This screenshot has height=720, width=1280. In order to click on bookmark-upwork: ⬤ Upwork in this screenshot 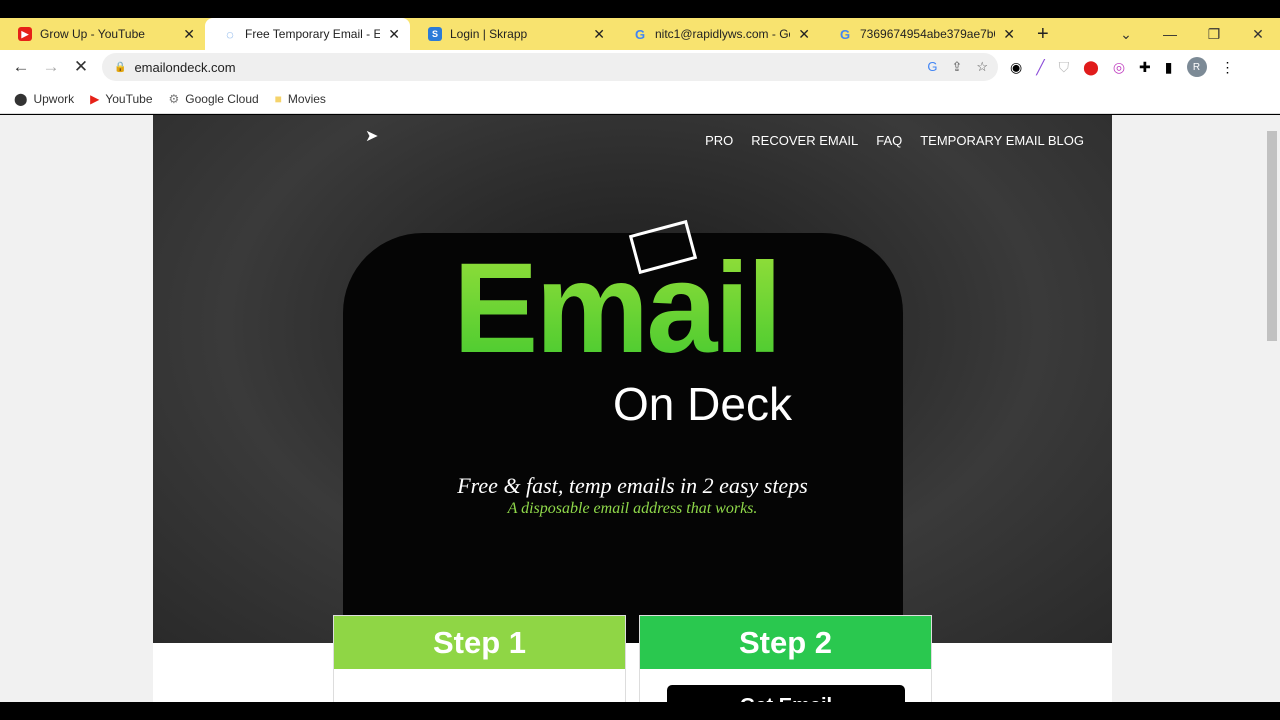, I will do `click(44, 99)`.